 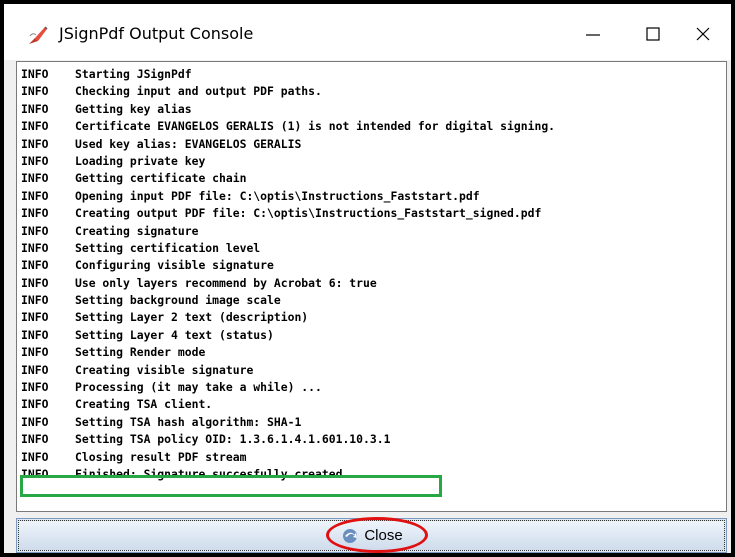 I want to click on log-message: Setting Layer 2 text (description), so click(x=192, y=317).